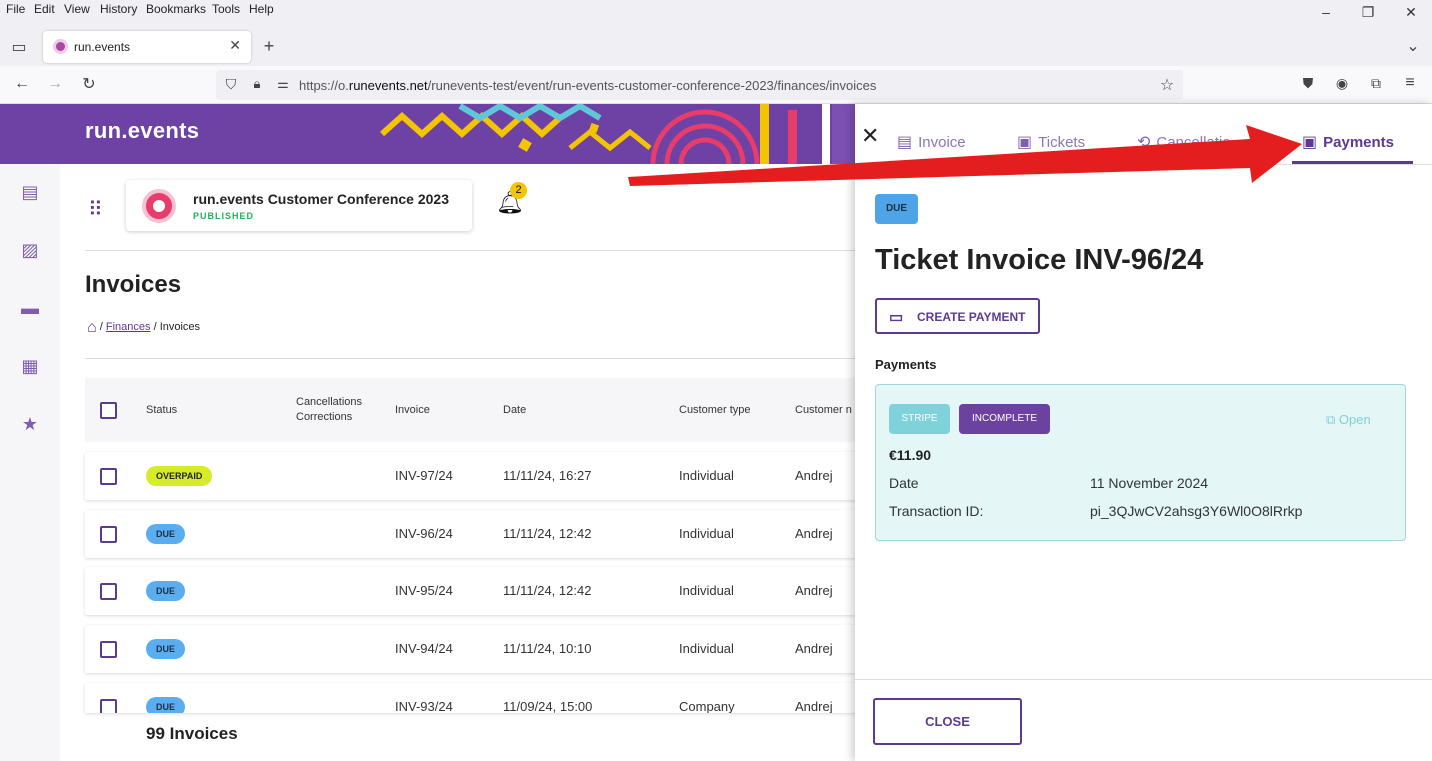  I want to click on invoice-number: INV-97/24, so click(424, 475).